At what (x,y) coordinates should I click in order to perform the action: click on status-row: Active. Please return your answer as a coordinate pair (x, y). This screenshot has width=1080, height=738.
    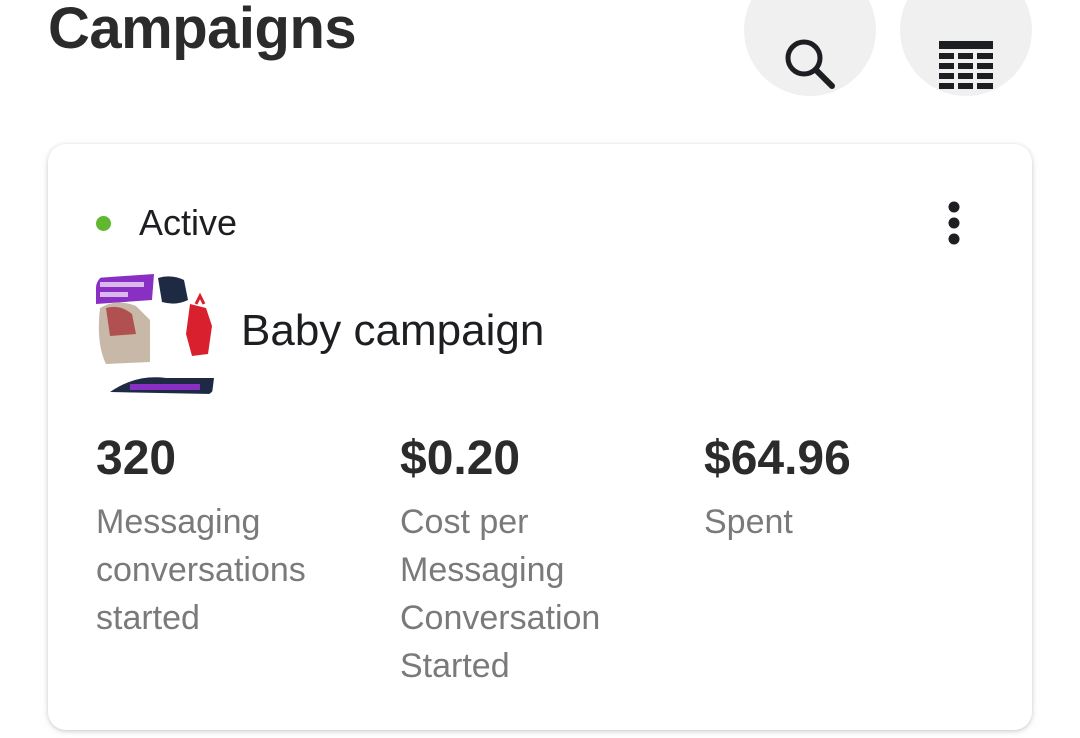
    Looking at the image, I should click on (166, 223).